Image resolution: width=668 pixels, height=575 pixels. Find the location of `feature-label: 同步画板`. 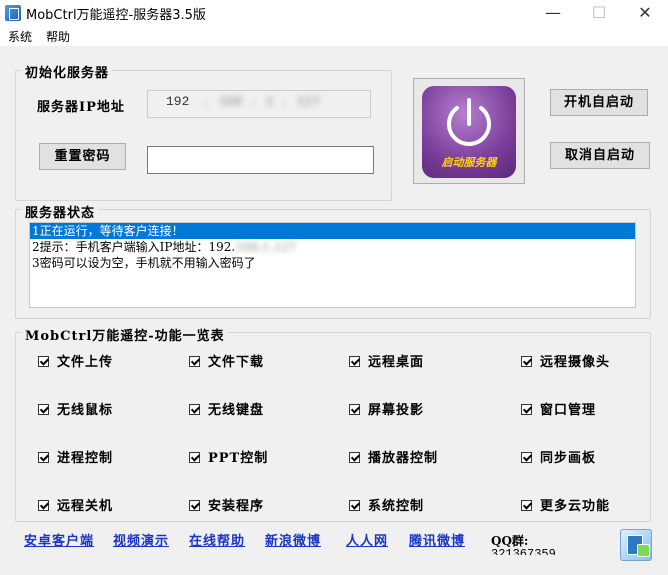

feature-label: 同步画板 is located at coordinates (568, 458).